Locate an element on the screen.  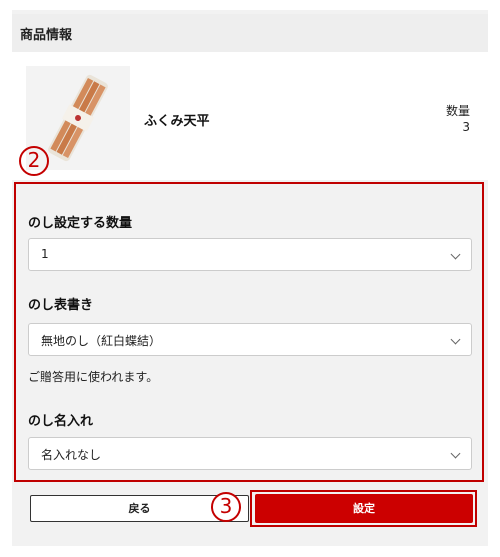
noshi-name-value: 名入れなし is located at coordinates (71, 455).